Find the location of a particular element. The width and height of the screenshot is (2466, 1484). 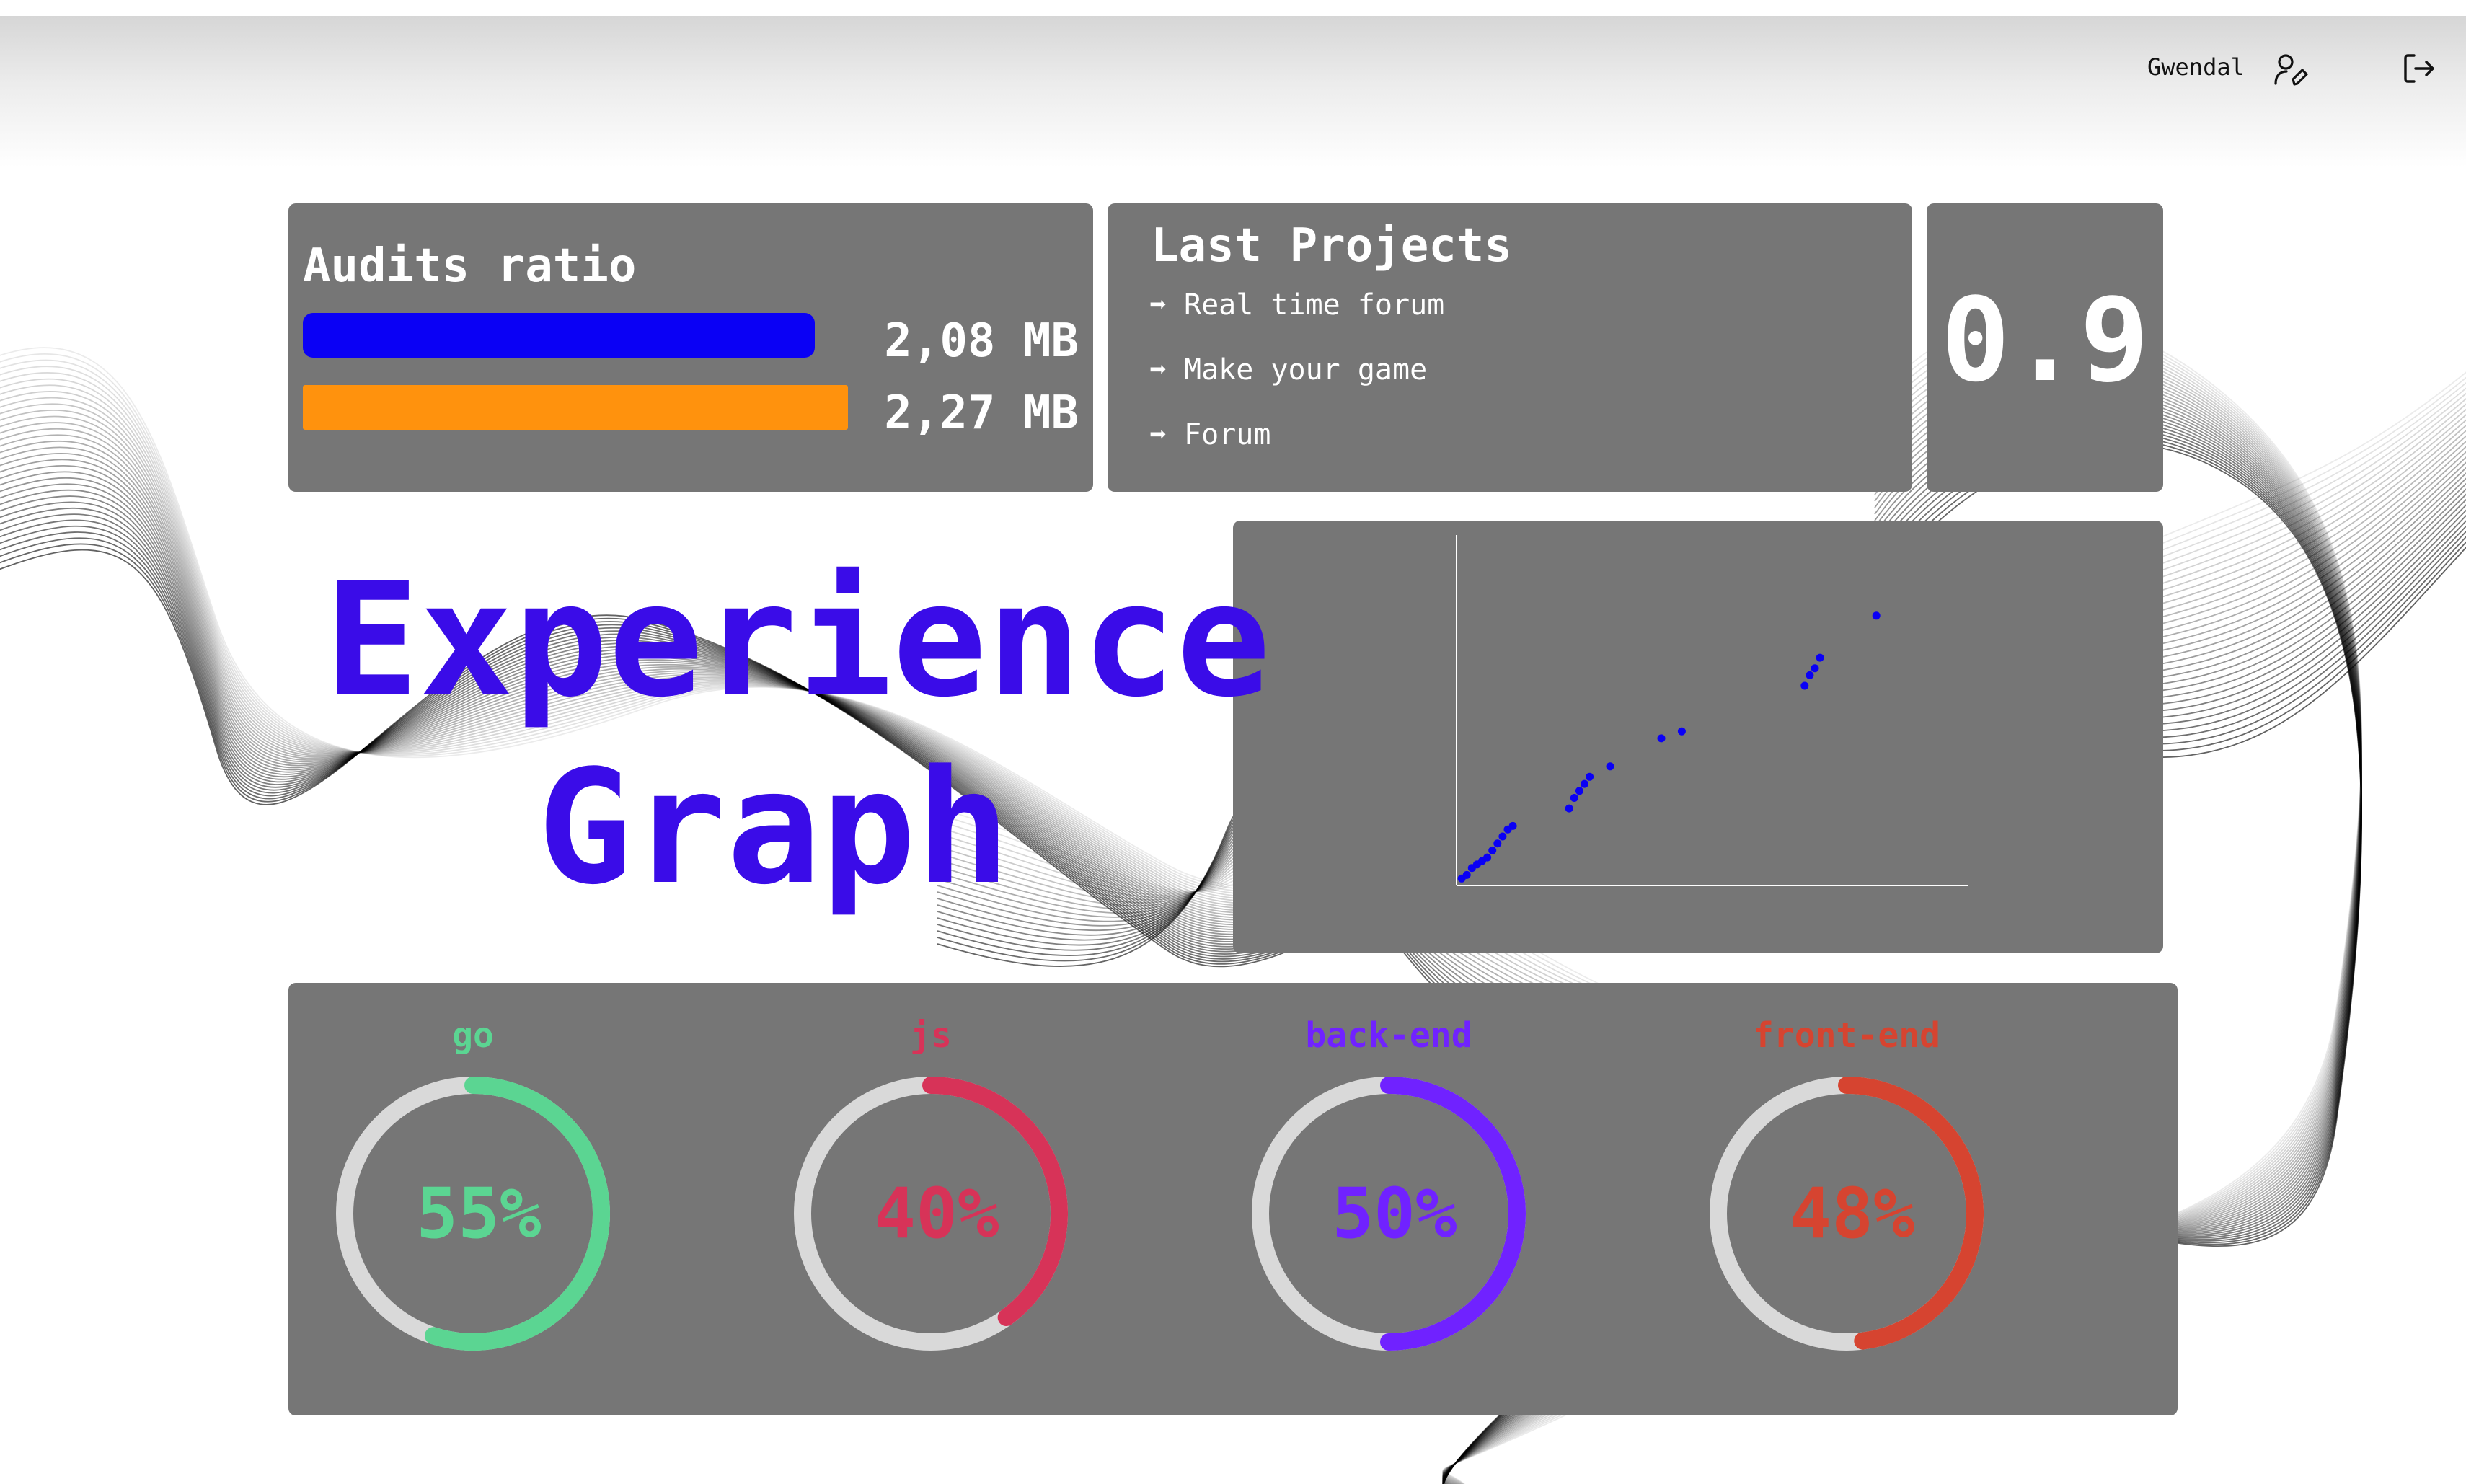

last-projects-title: Last Projects is located at coordinates (1331, 246).